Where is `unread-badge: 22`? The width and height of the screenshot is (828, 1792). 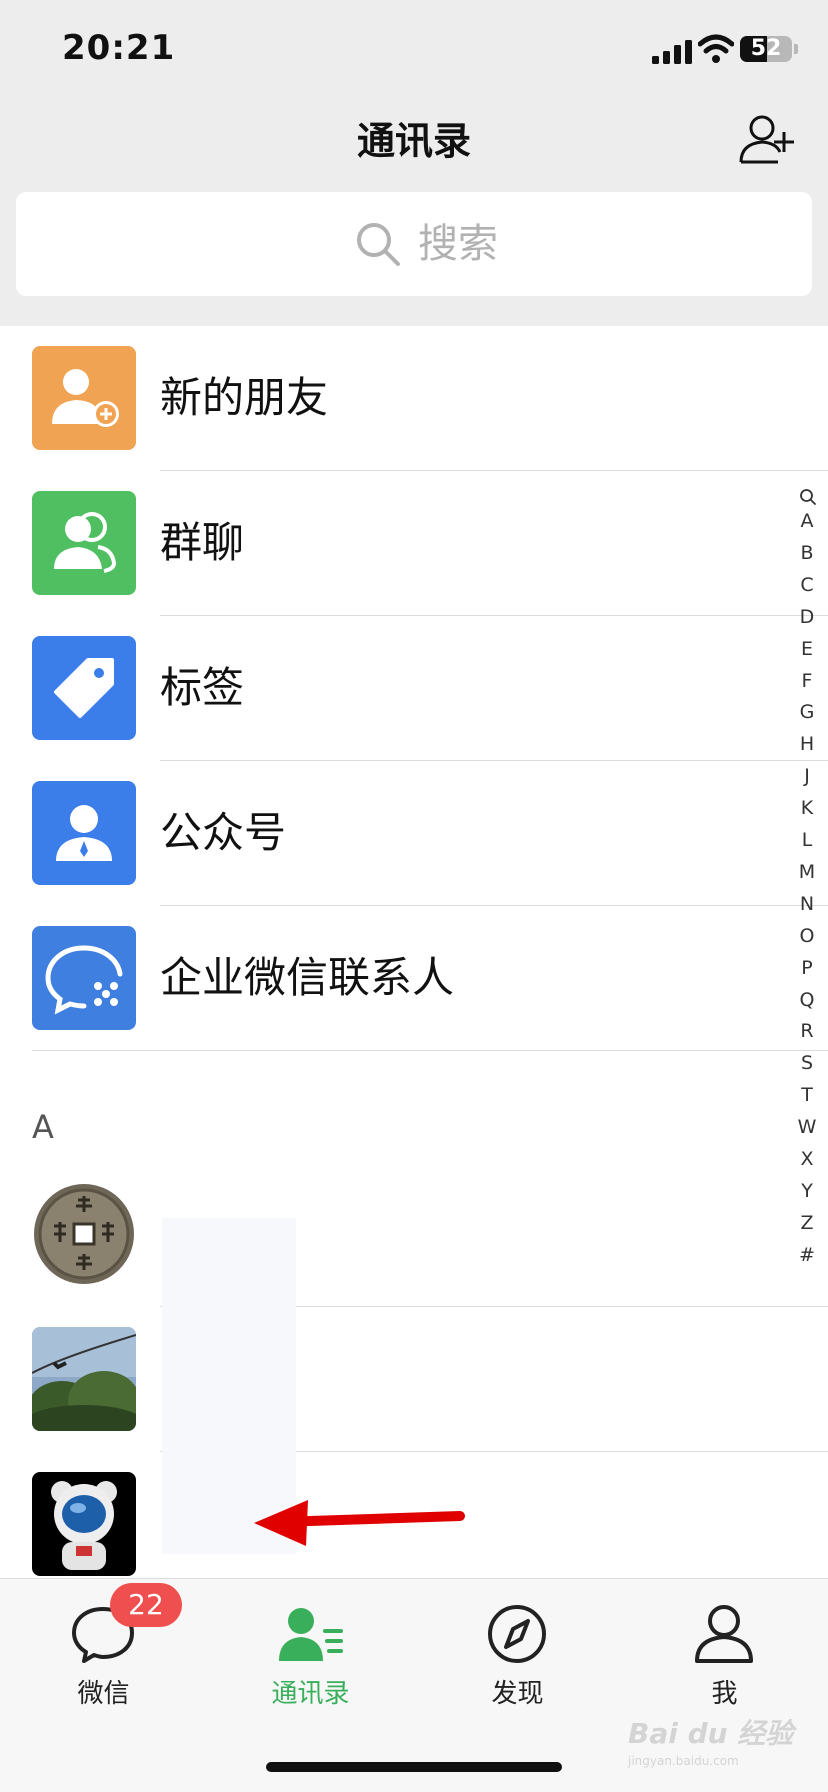
unread-badge: 22 is located at coordinates (146, 1605).